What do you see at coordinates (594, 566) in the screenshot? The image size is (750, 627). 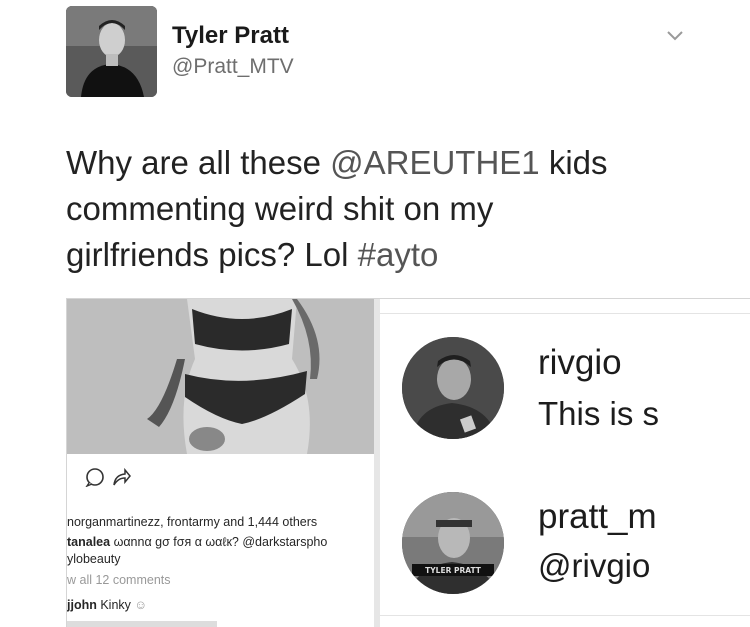 I see `comment-text: @rivgio` at bounding box center [594, 566].